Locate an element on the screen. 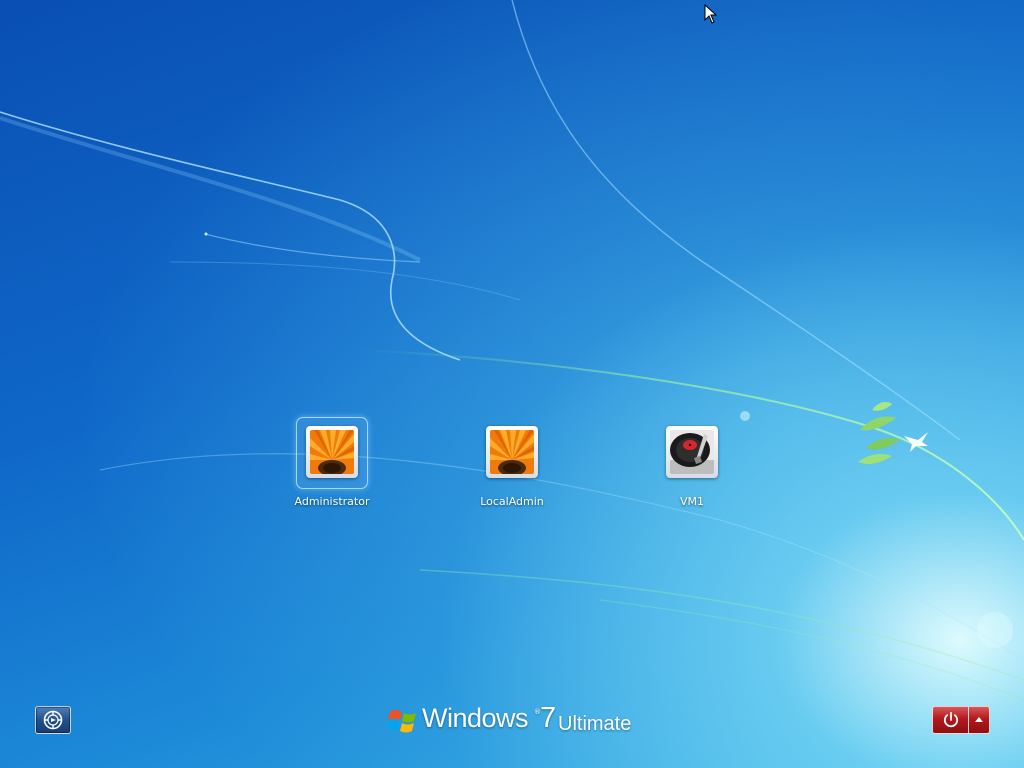  windows-edition: Ultimate is located at coordinates (595, 724).